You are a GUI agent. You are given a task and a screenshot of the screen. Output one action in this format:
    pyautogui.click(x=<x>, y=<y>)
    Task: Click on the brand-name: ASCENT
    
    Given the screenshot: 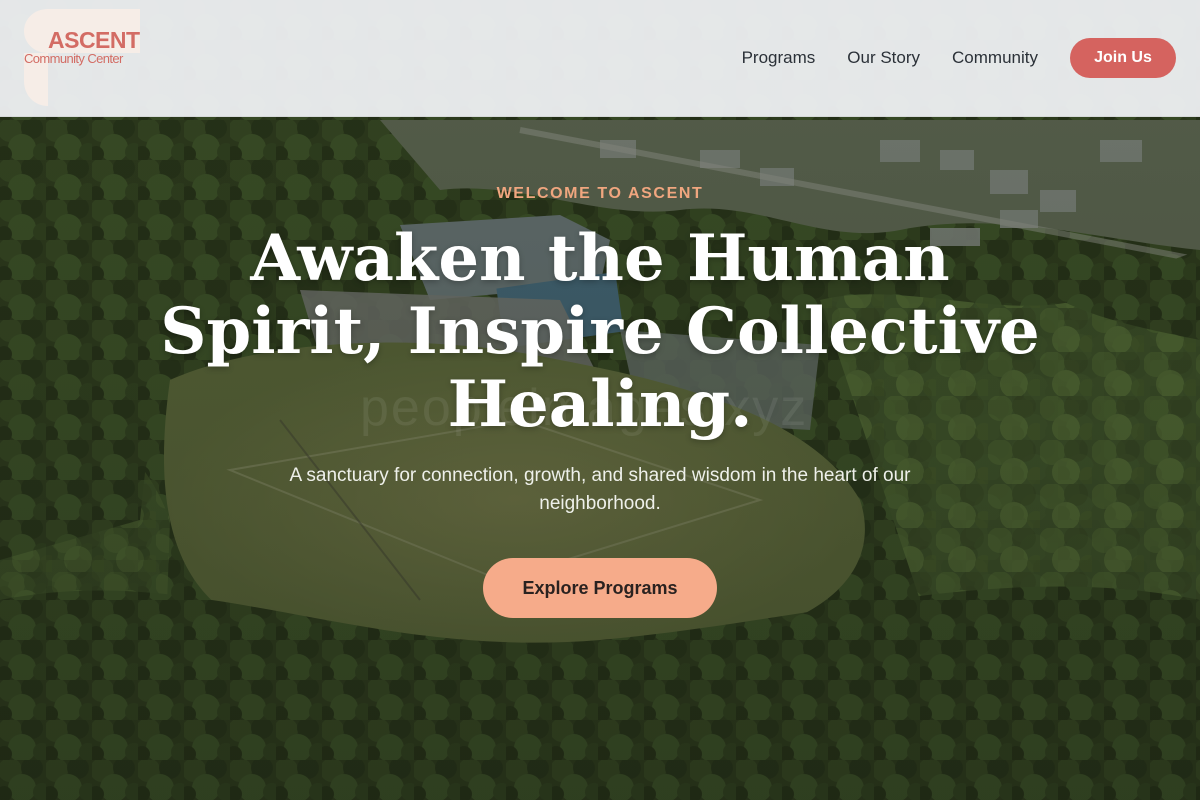 What is the action you would take?
    pyautogui.click(x=94, y=40)
    